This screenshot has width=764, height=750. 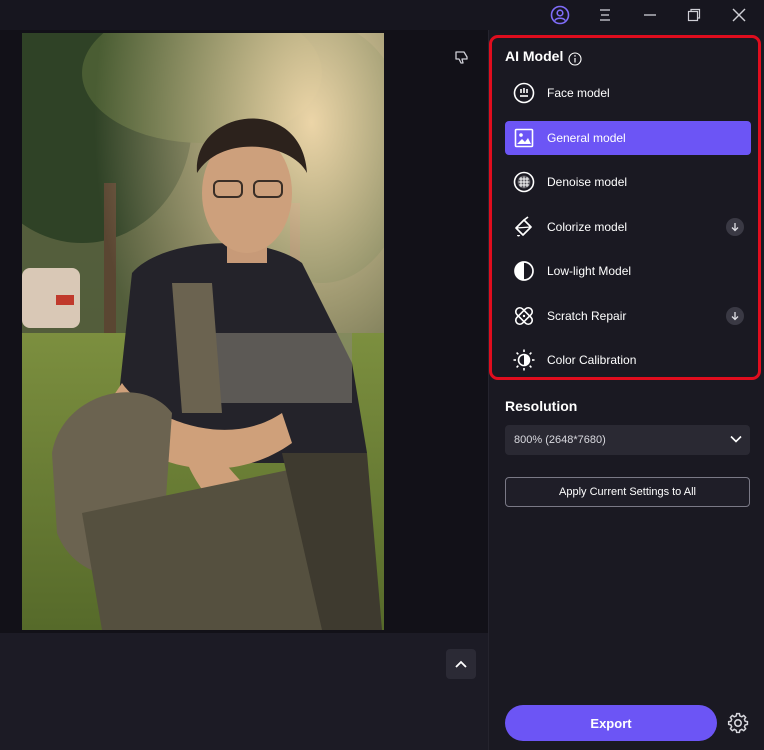 What do you see at coordinates (650, 15) in the screenshot?
I see `minimize-icon` at bounding box center [650, 15].